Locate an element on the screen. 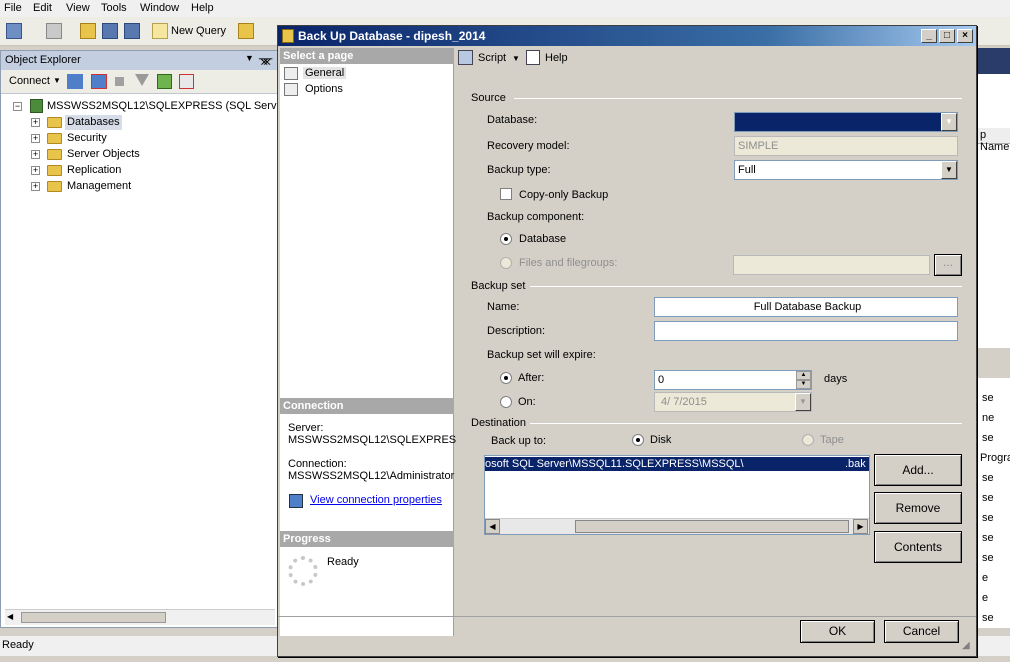 The height and width of the screenshot is (662, 1010). filegroups-field is located at coordinates (831, 265).